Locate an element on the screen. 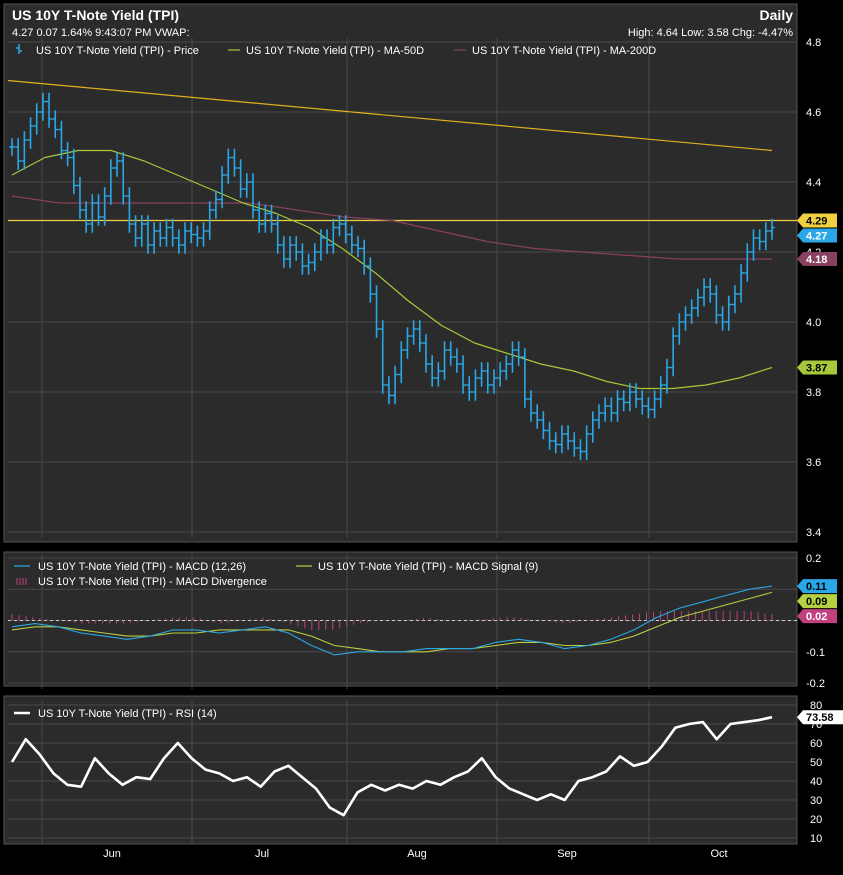 The image size is (843, 875). macd-value-tag-label: 0.11 is located at coordinates (816, 587).